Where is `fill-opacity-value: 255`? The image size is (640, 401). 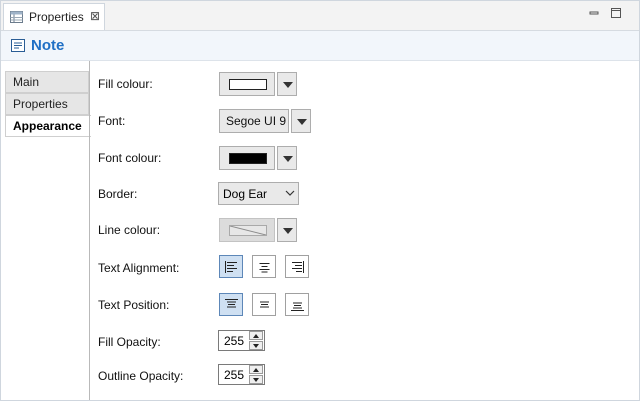 fill-opacity-value: 255 is located at coordinates (234, 341).